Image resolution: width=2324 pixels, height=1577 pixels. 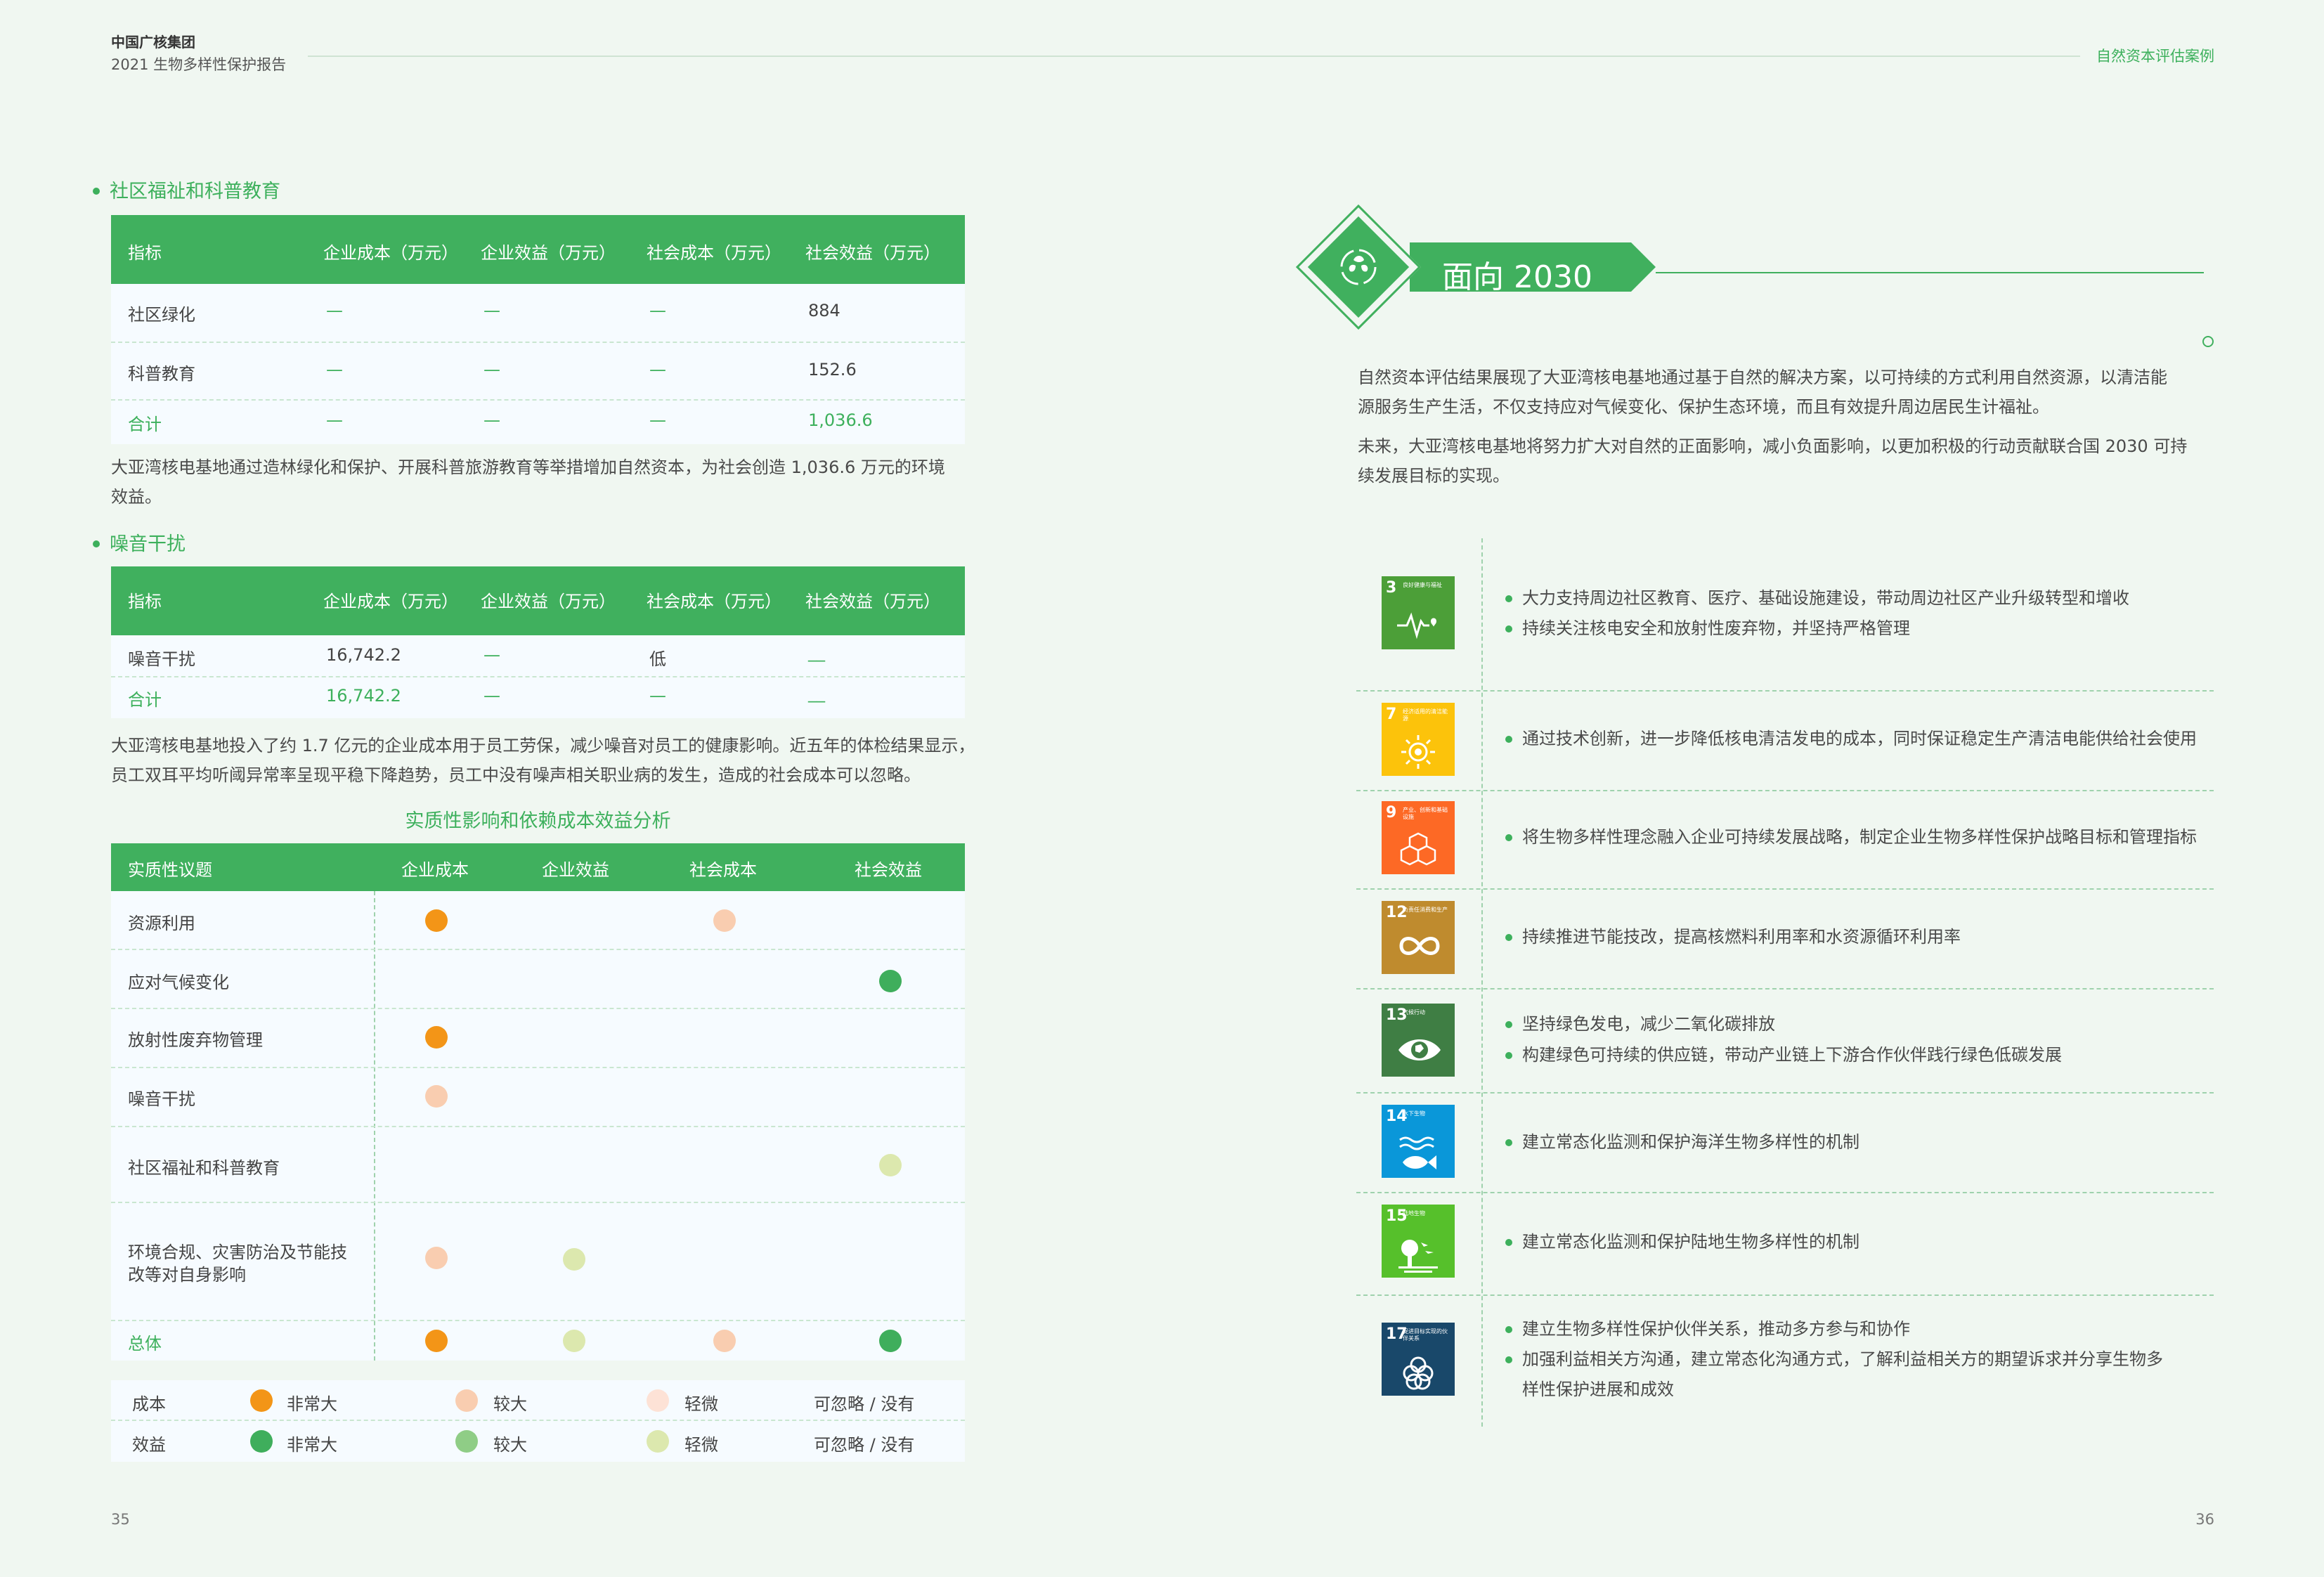 I want to click on legend-benefit-row: 效益 非常大 较大 轻微 可忽略 / 没有, so click(x=538, y=1441).